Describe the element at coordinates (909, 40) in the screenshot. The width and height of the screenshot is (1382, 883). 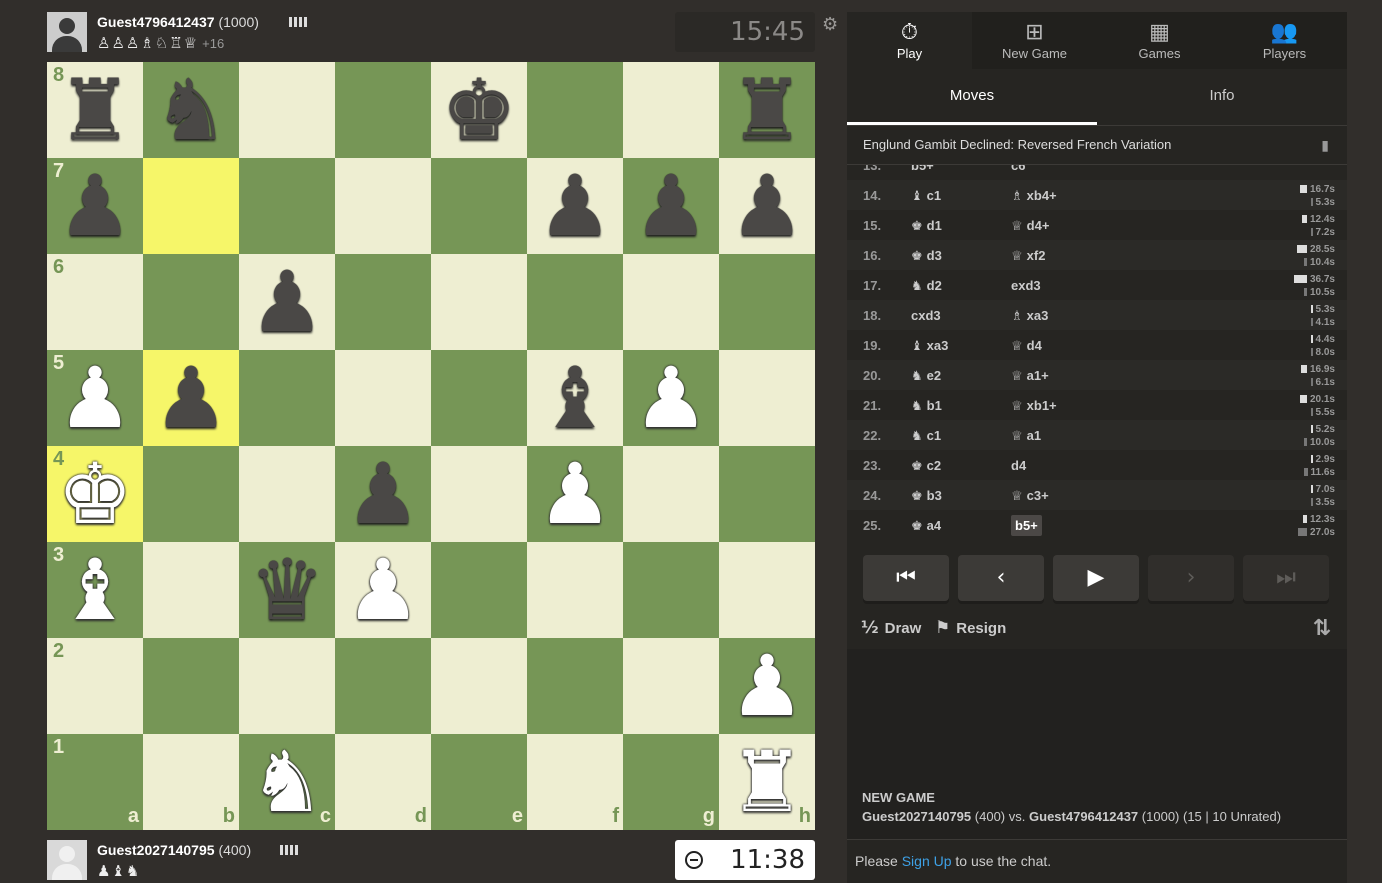
I see `nav-play: ⏱ Play` at that location.